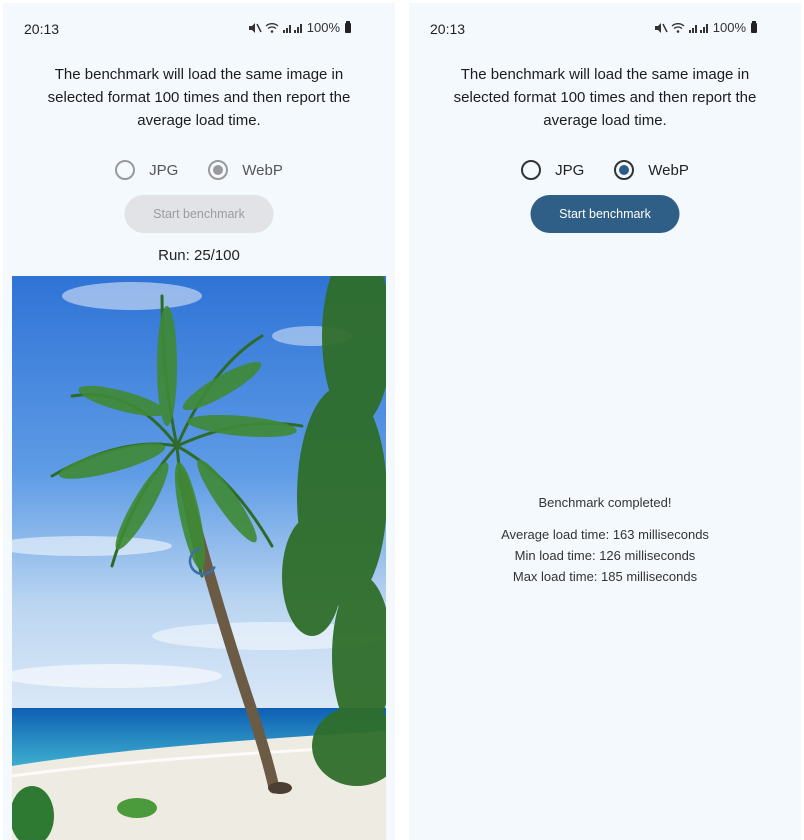 The image size is (804, 840). Describe the element at coordinates (199, 255) in the screenshot. I see `run-progress-text: Run: 25/100` at that location.